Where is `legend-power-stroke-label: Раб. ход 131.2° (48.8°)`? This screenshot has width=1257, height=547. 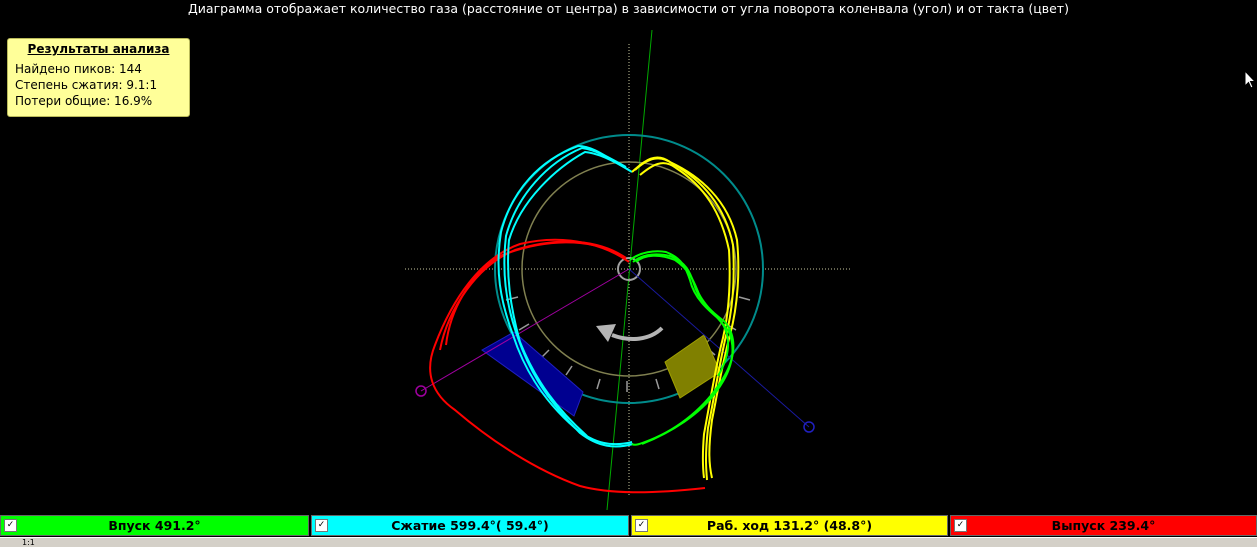
legend-power-stroke-label: Раб. ход 131.2° (48.8°) is located at coordinates (789, 525).